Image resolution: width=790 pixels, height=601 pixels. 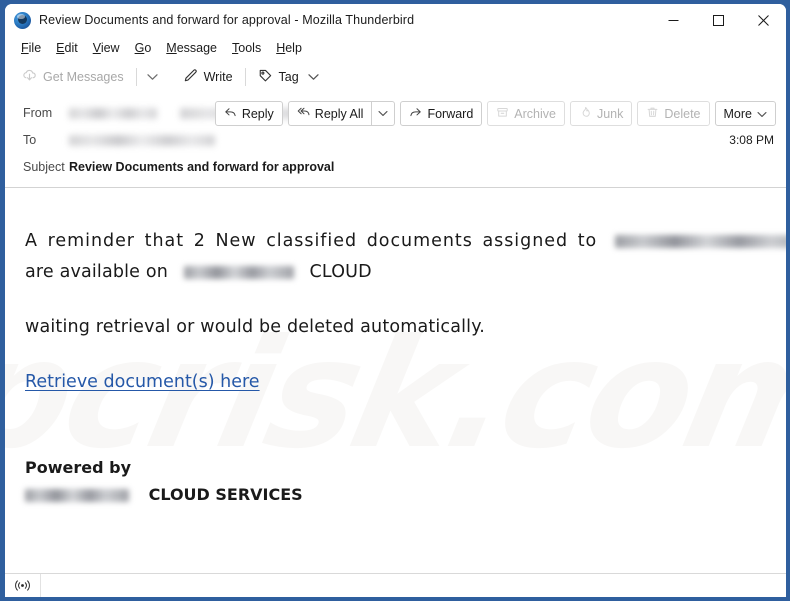 I want to click on forward-label: Forward, so click(x=450, y=113).